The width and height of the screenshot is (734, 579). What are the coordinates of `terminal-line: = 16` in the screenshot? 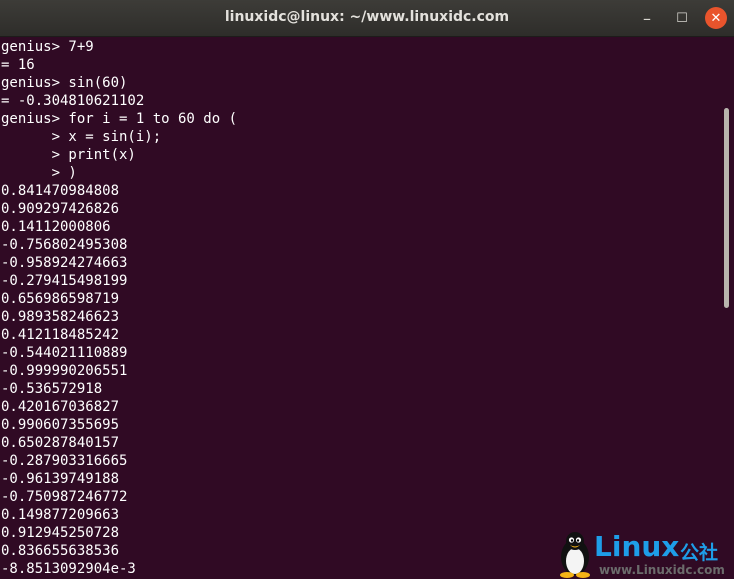 It's located at (18, 65).